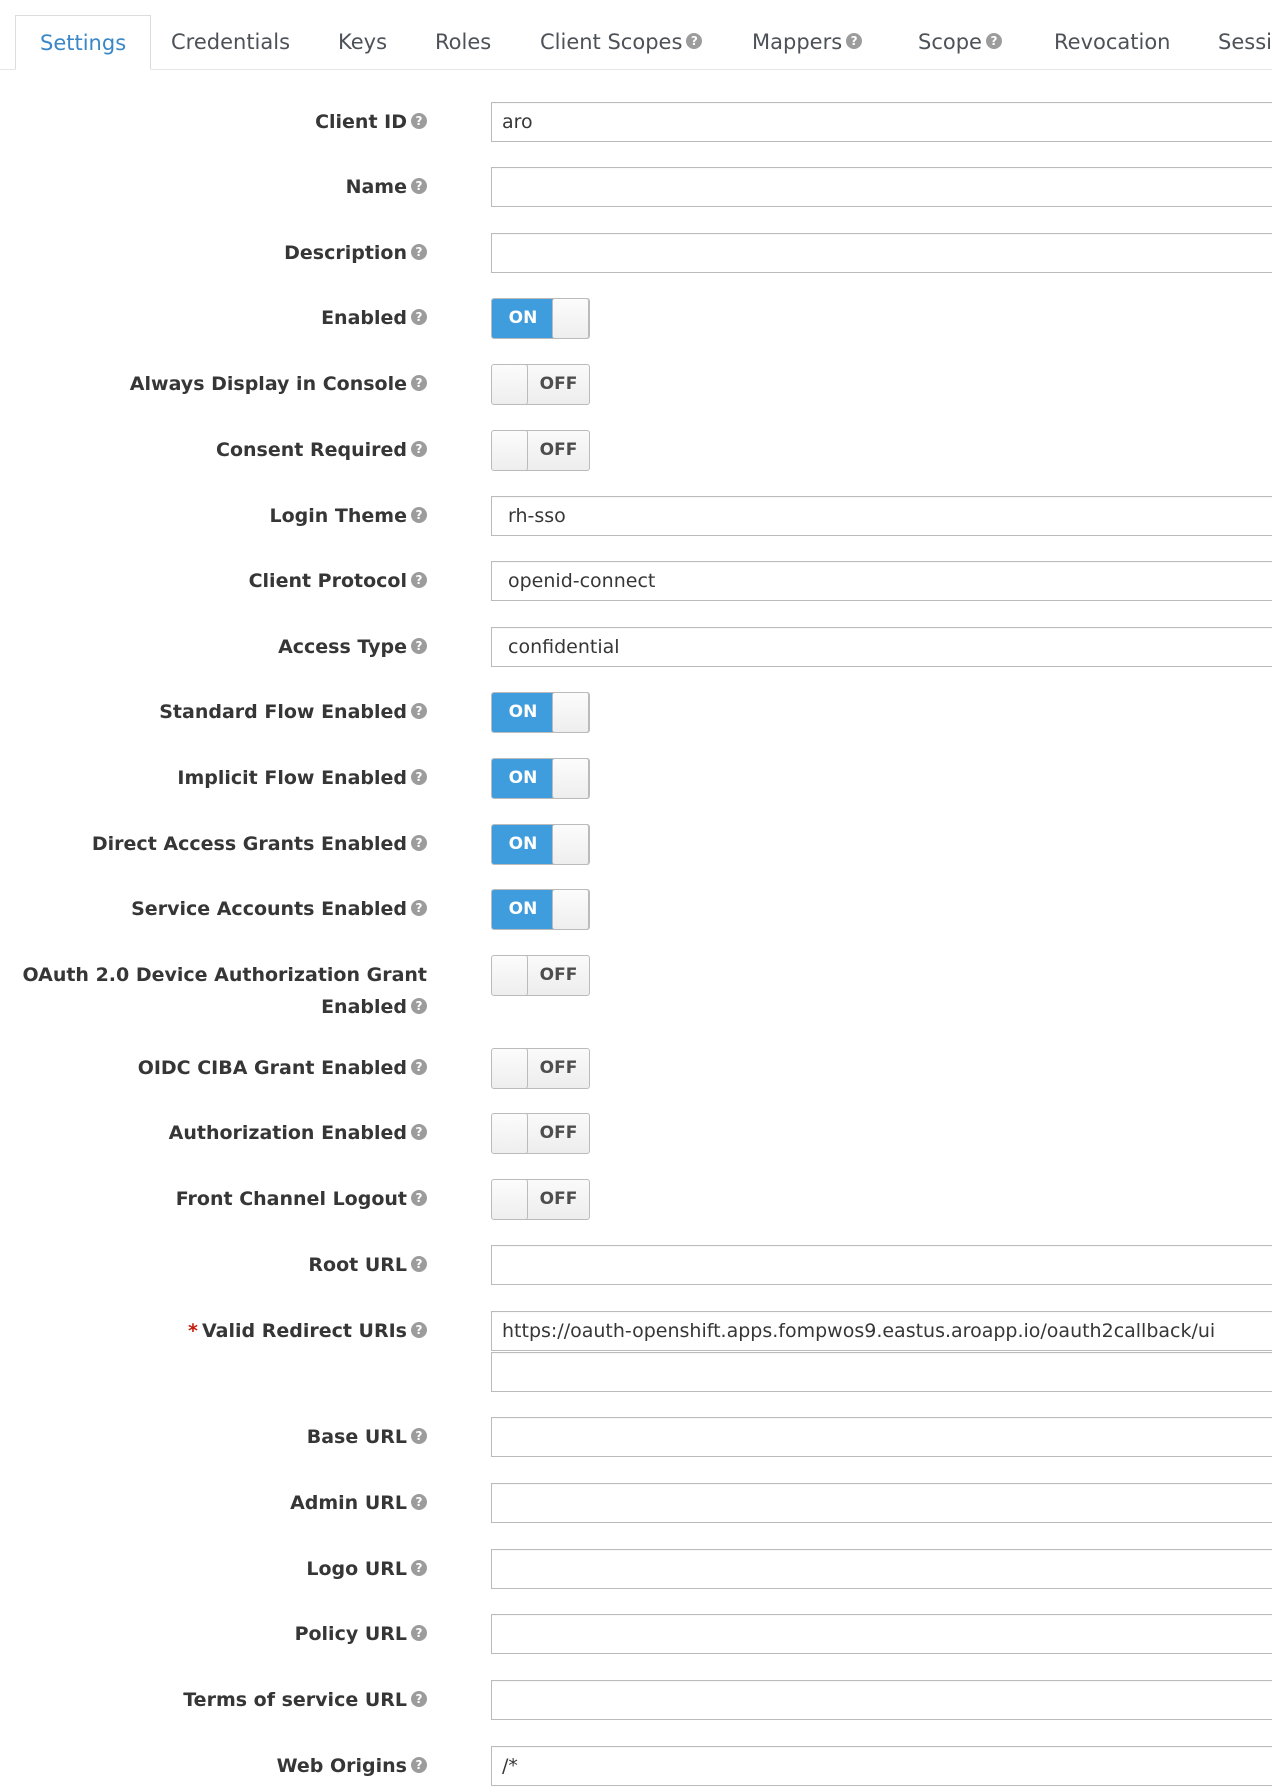 The height and width of the screenshot is (1790, 1272). What do you see at coordinates (881, 1700) in the screenshot?
I see `tos-url-input` at bounding box center [881, 1700].